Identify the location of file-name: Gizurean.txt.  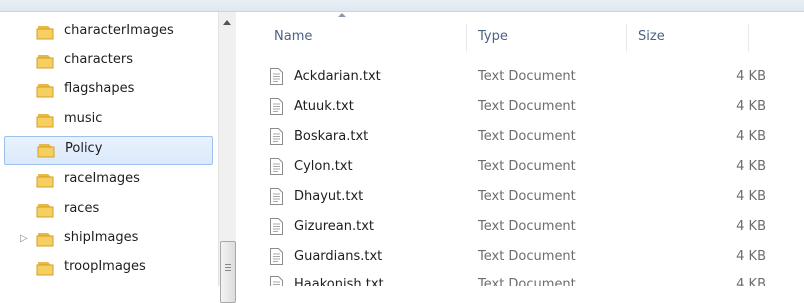
(334, 226).